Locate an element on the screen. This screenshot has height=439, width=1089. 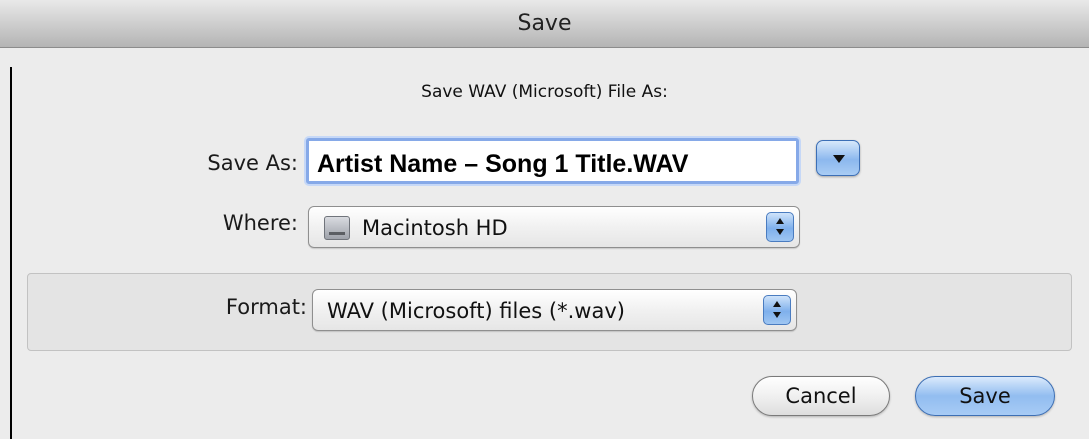
cancel-button: Cancel is located at coordinates (821, 396).